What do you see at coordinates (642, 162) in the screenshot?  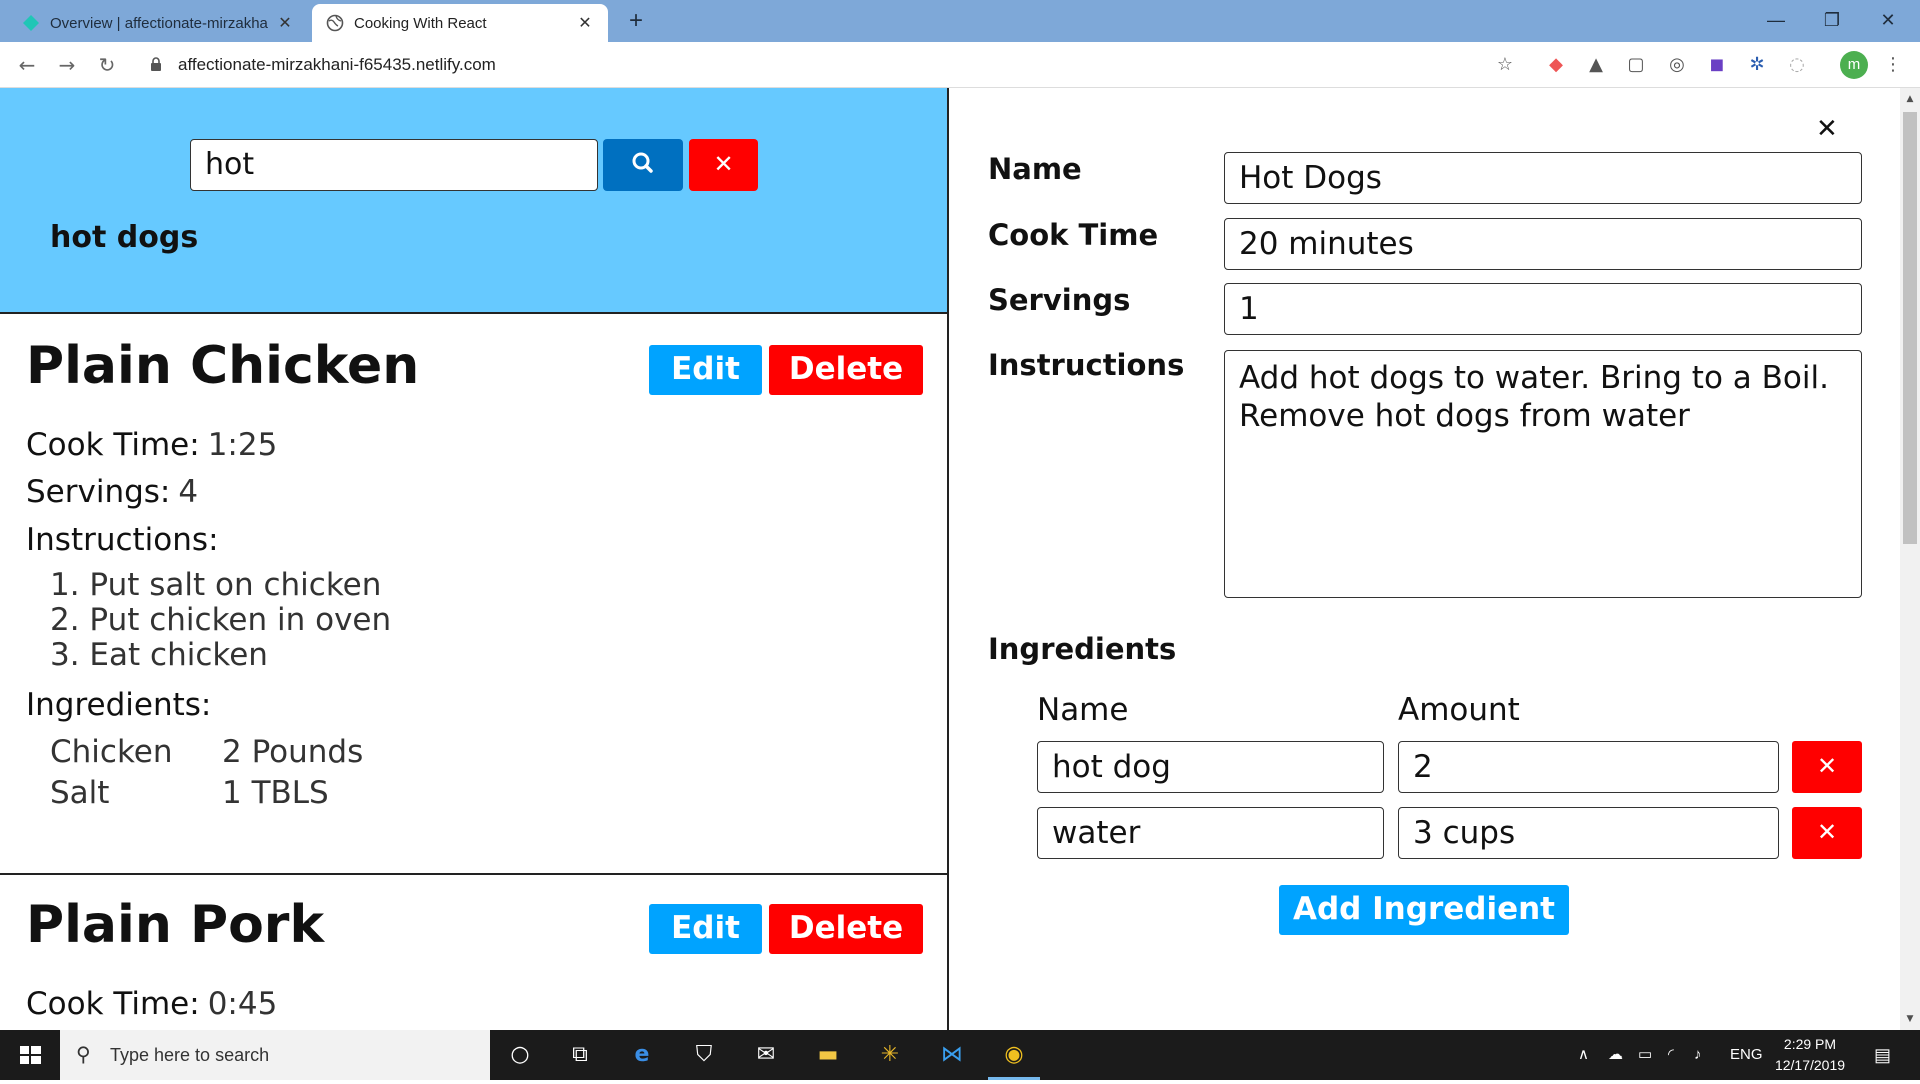 I see `search-icon` at bounding box center [642, 162].